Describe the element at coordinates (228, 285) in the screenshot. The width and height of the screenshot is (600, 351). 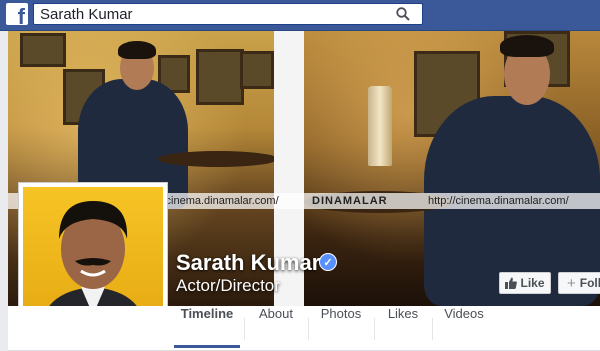
I see `profile-category: Actor/Director` at that location.